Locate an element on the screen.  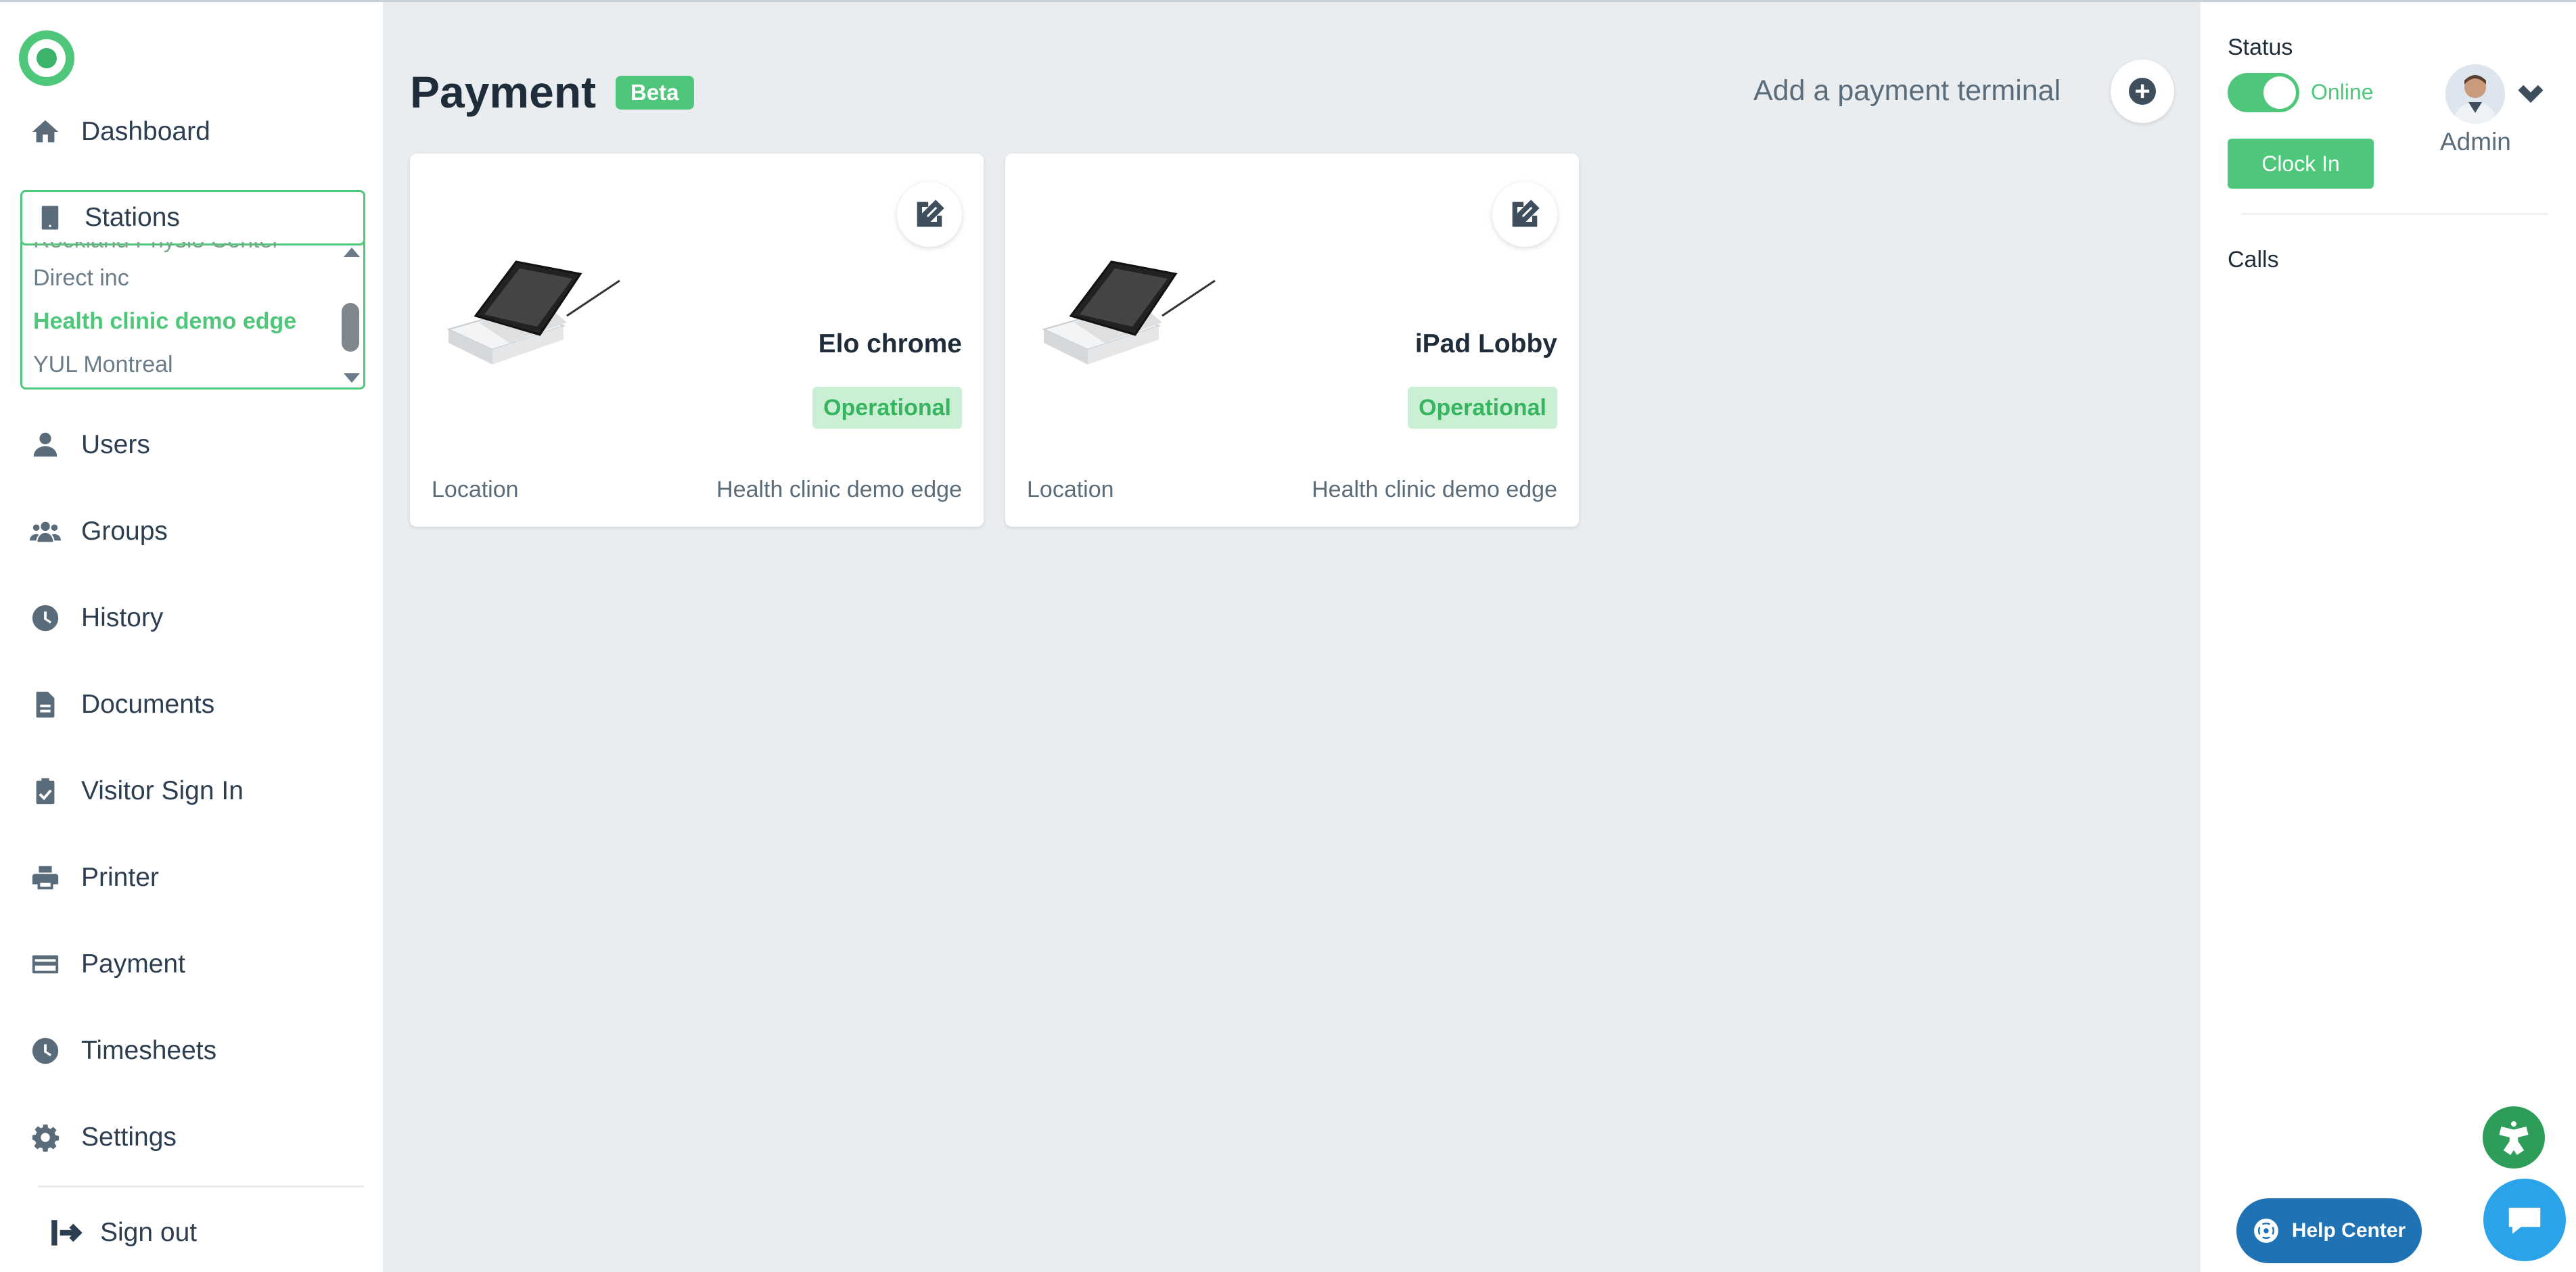
sidebar-divider is located at coordinates (201, 1186).